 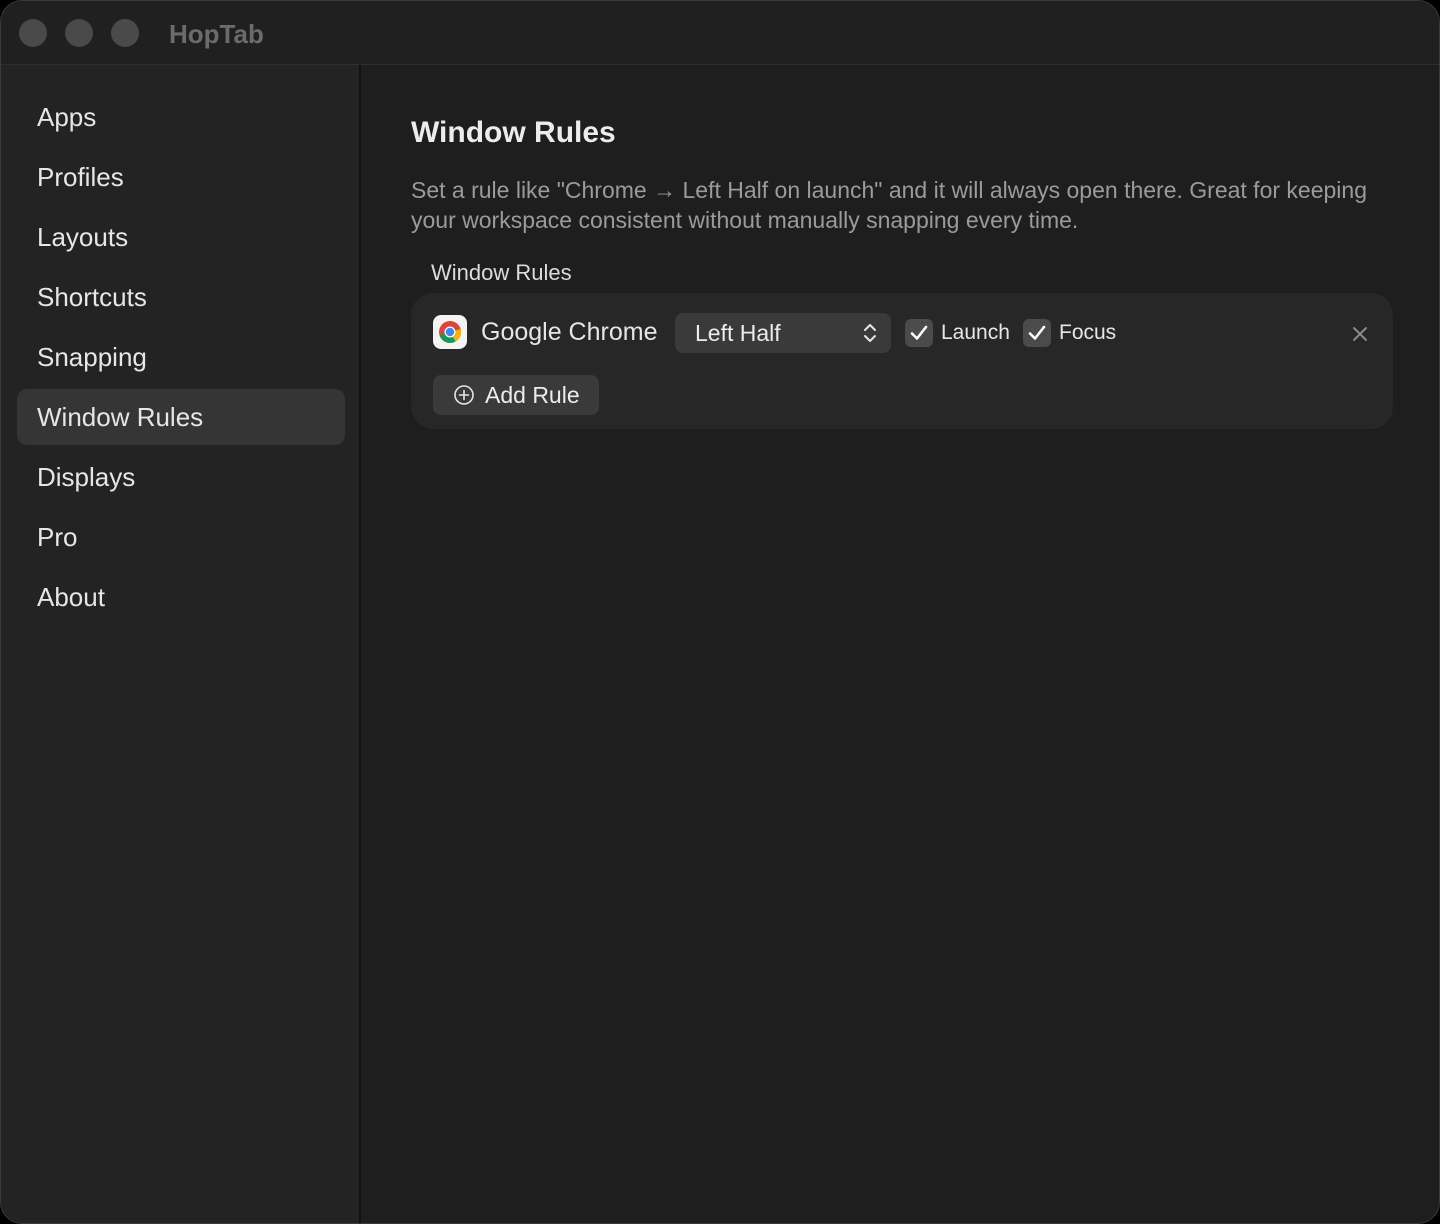 What do you see at coordinates (532, 395) in the screenshot?
I see `add-rule-label: Add Rule` at bounding box center [532, 395].